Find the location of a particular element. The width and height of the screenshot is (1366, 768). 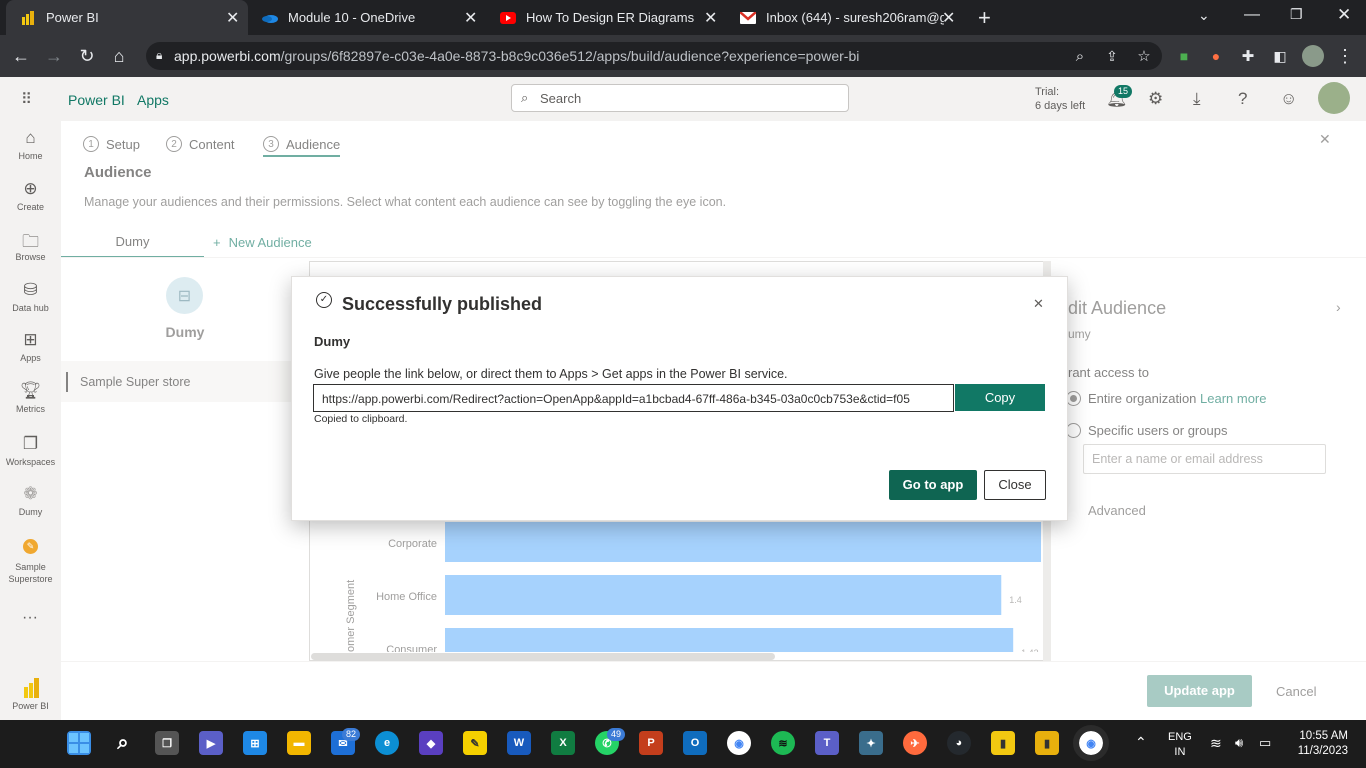

teams-chat-icon: ▶ is located at coordinates (211, 743).